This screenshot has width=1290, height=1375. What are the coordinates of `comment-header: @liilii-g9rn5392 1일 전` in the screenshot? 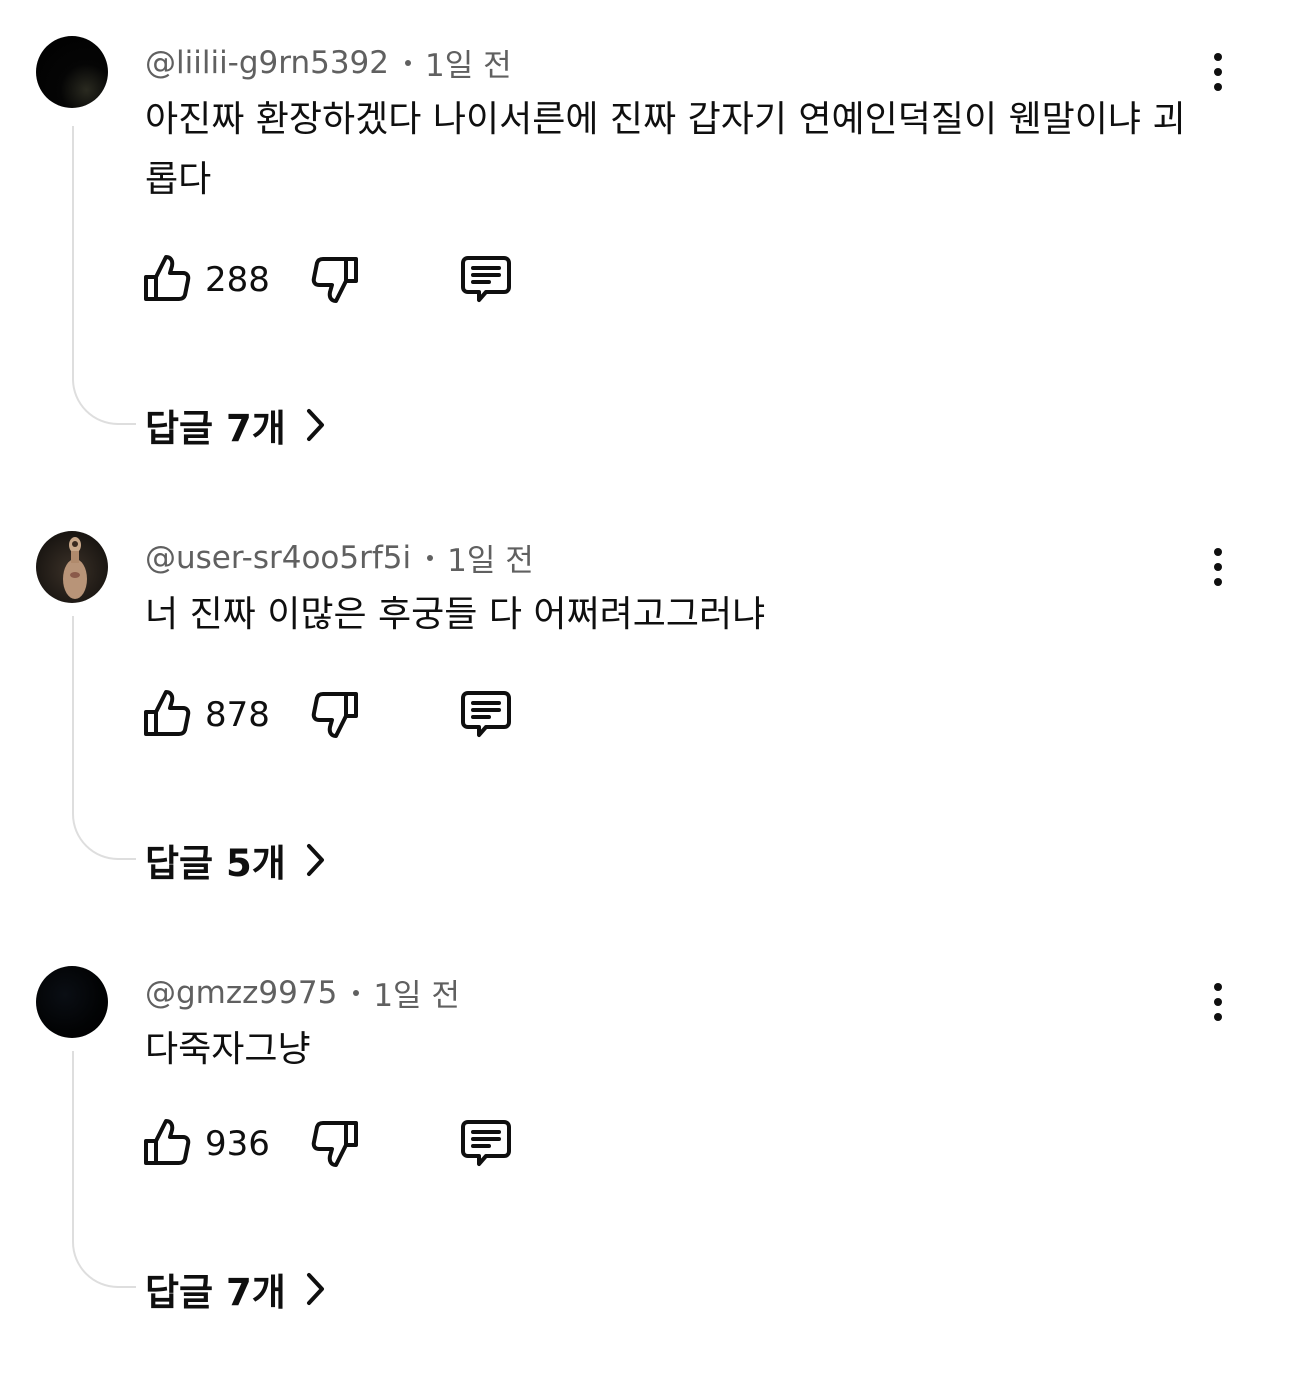 It's located at (328, 62).